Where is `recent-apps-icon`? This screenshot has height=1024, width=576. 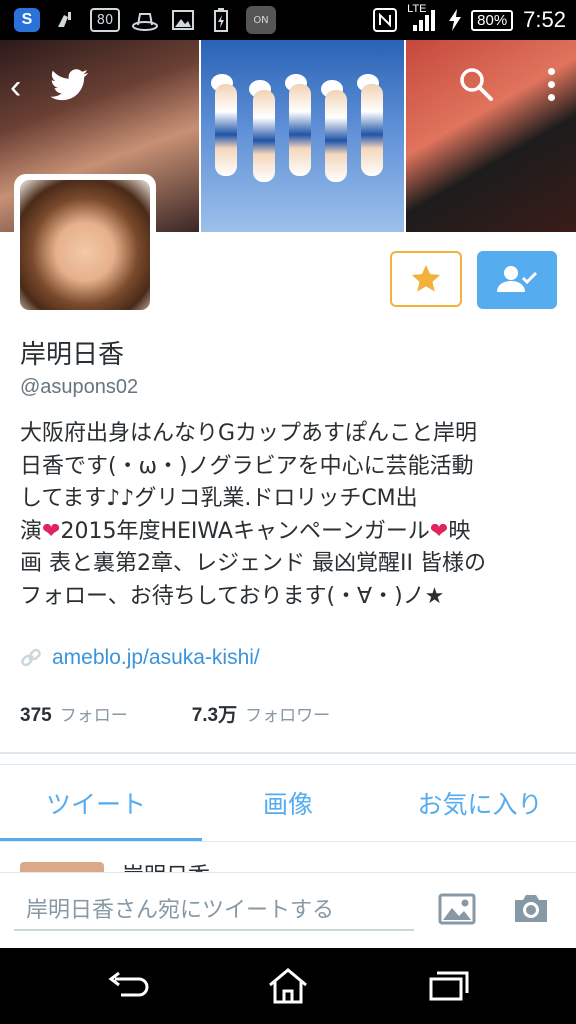
recent-apps-icon is located at coordinates (449, 986).